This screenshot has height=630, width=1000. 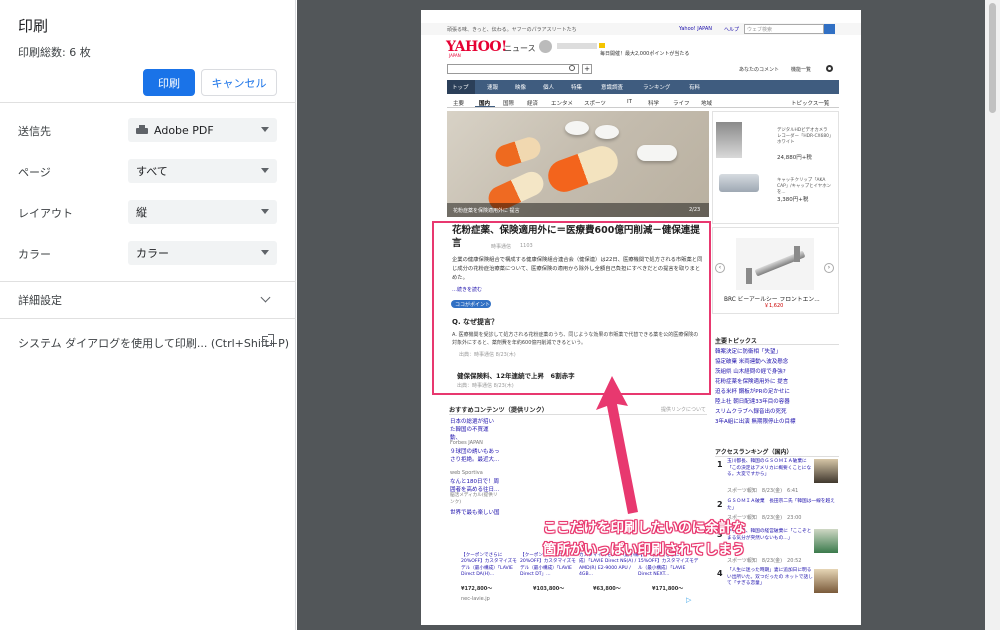 What do you see at coordinates (152, 253) in the screenshot?
I see `color-value: カラー` at bounding box center [152, 253].